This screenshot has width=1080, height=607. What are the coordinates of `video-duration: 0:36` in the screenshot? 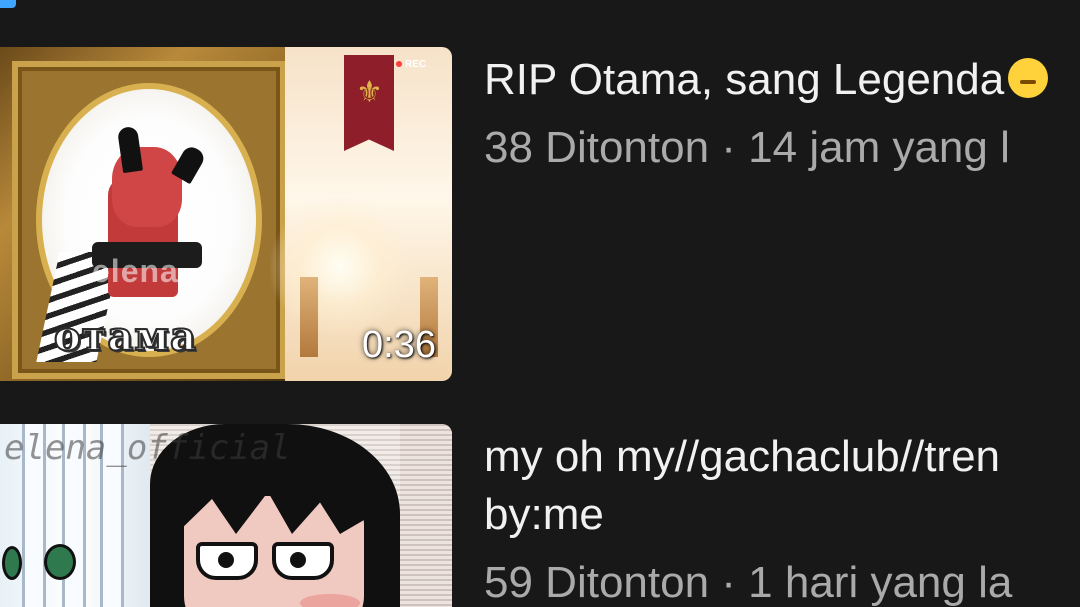 It's located at (399, 345).